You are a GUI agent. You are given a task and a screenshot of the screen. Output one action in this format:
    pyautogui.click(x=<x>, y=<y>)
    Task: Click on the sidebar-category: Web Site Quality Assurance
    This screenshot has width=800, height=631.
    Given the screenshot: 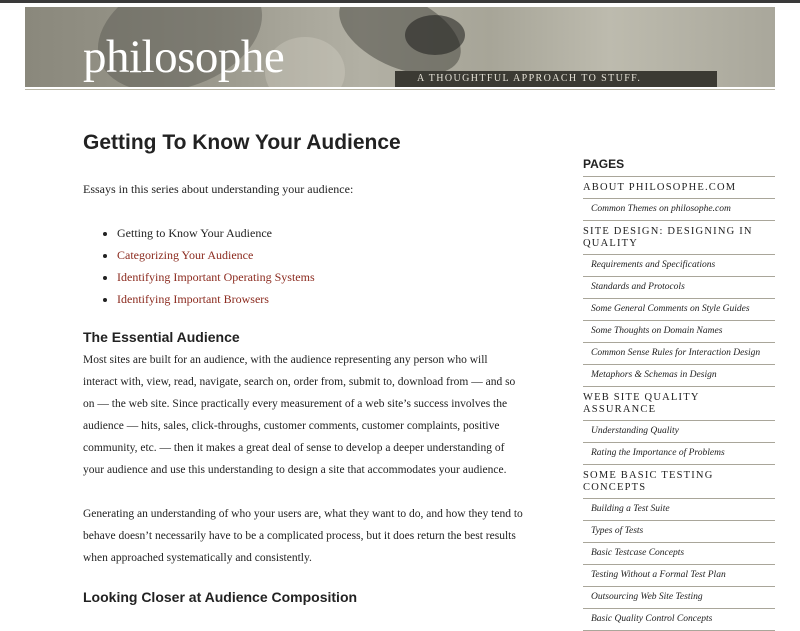 What is the action you would take?
    pyautogui.click(x=679, y=404)
    